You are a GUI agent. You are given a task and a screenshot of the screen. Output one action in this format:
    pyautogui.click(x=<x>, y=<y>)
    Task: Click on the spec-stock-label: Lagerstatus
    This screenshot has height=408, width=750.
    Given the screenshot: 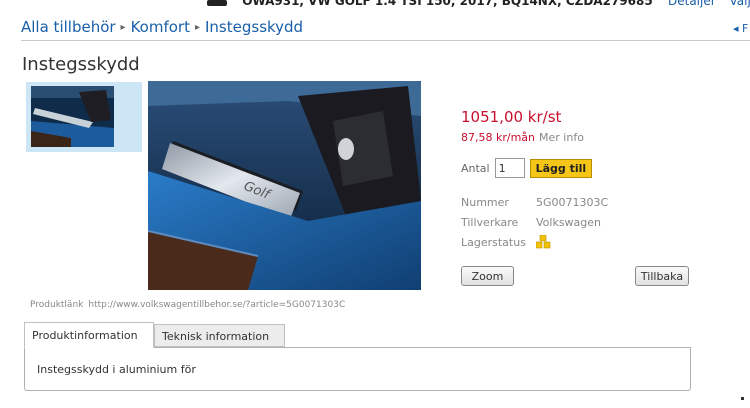 What is the action you would take?
    pyautogui.click(x=493, y=242)
    